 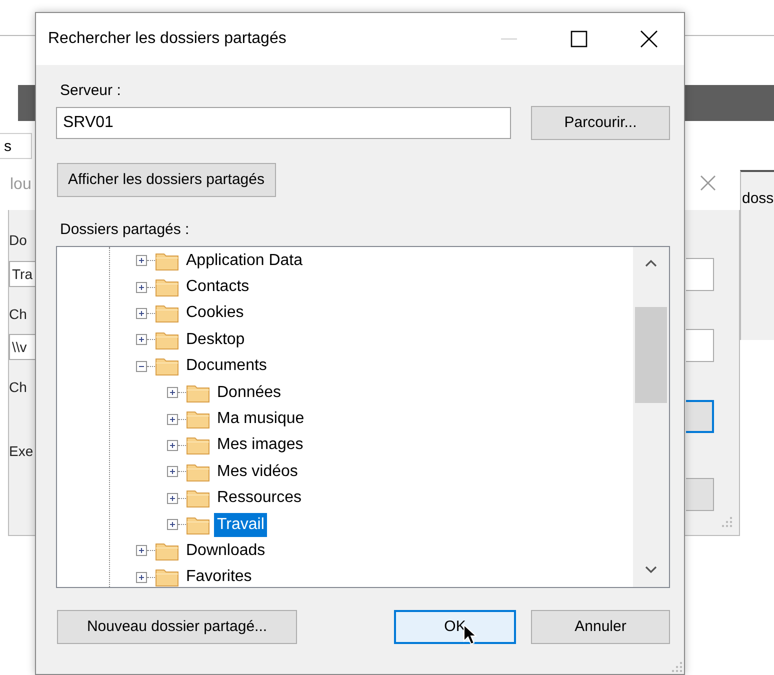 I want to click on collapse-icon, so click(x=141, y=366).